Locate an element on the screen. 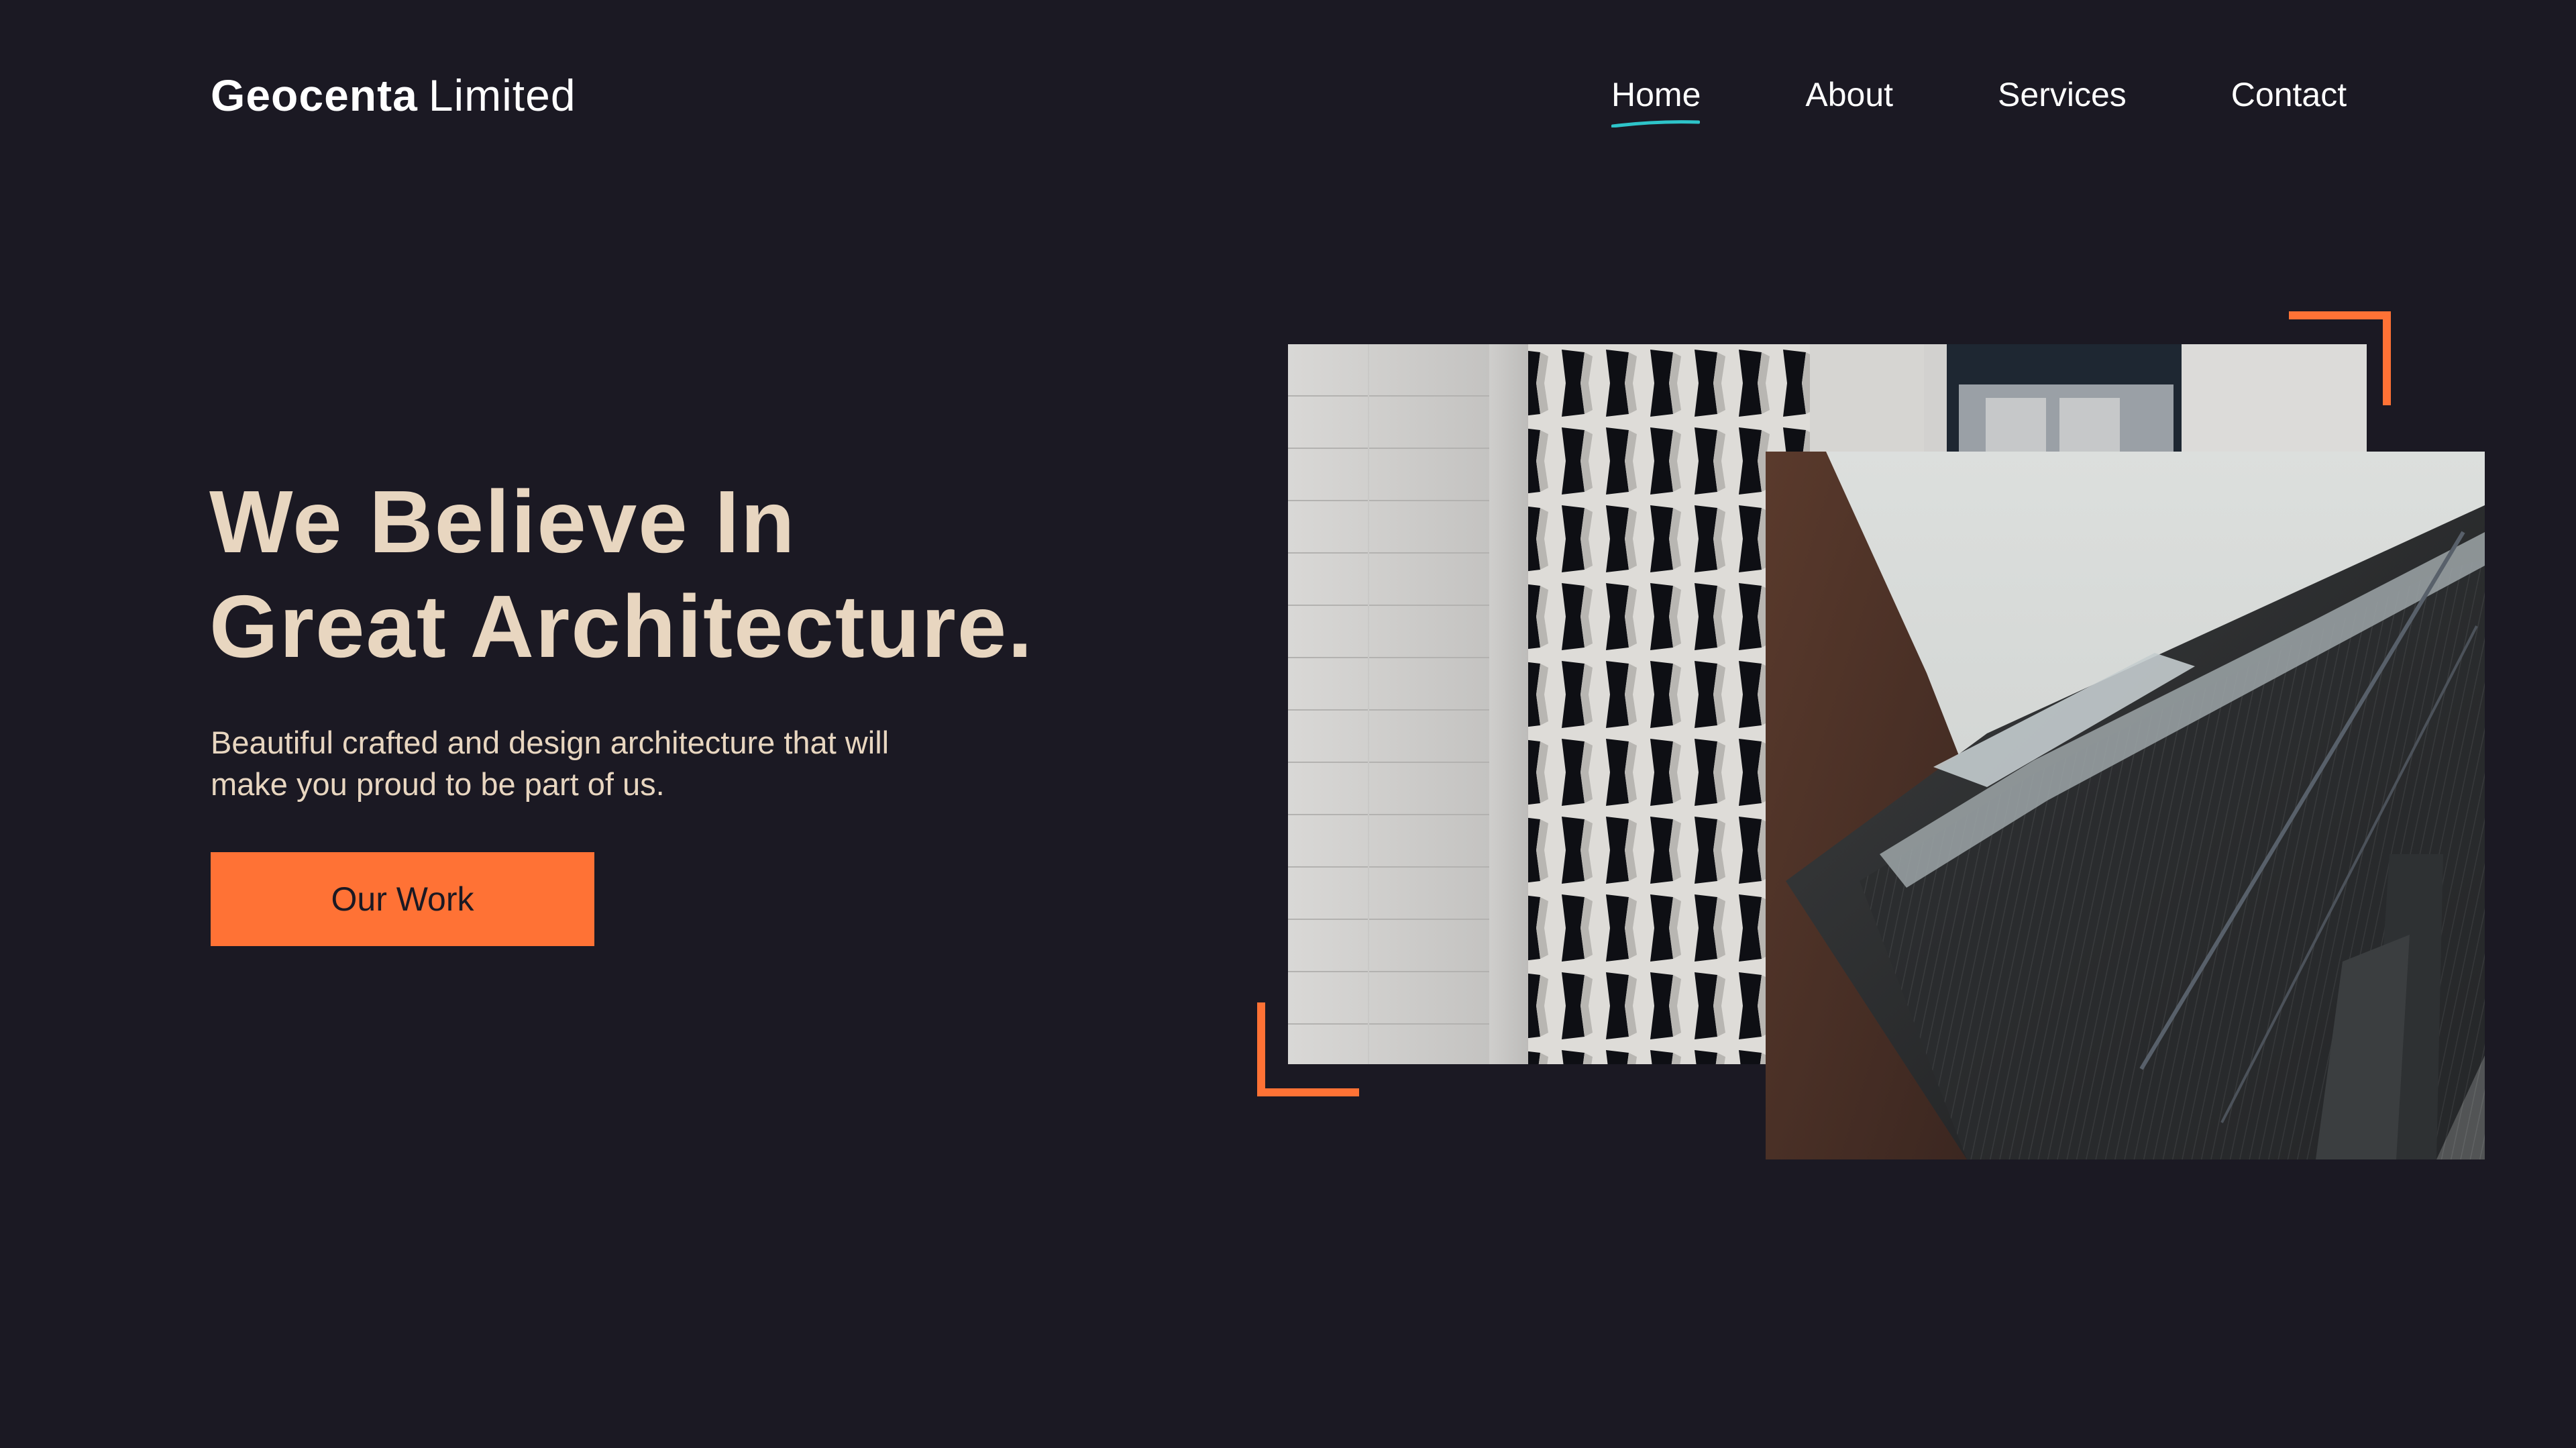 This screenshot has width=2576, height=1448. main-nav: Home About Services Contact is located at coordinates (1979, 101).